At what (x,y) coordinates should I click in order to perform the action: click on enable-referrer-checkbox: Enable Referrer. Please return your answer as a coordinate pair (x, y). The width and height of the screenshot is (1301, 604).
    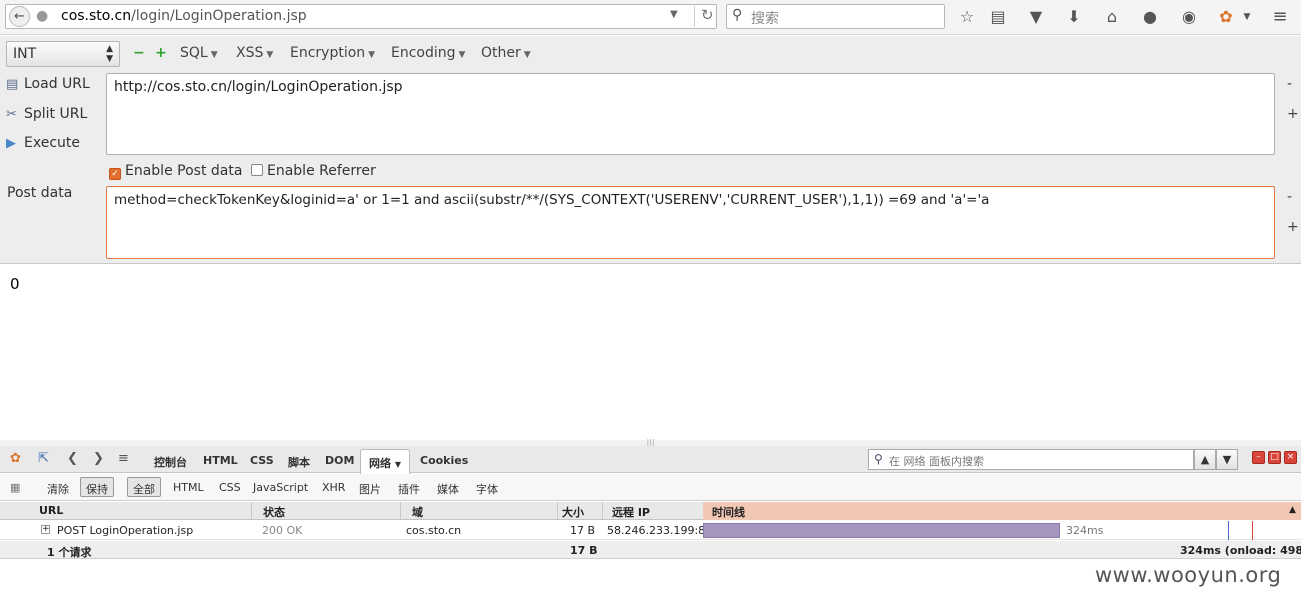
    Looking at the image, I should click on (313, 171).